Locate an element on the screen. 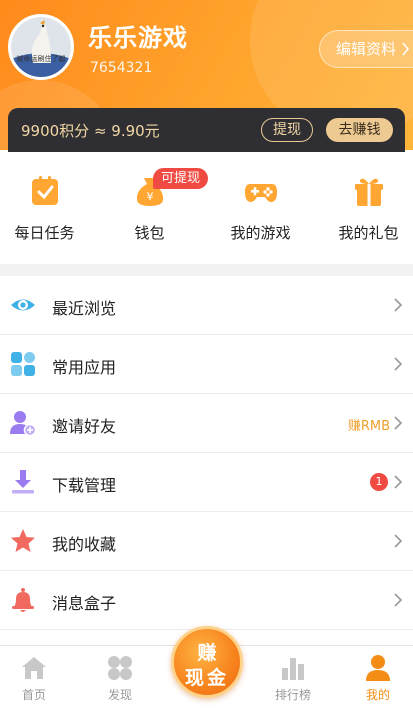 This screenshot has width=413, height=711. gift-icon is located at coordinates (369, 191).